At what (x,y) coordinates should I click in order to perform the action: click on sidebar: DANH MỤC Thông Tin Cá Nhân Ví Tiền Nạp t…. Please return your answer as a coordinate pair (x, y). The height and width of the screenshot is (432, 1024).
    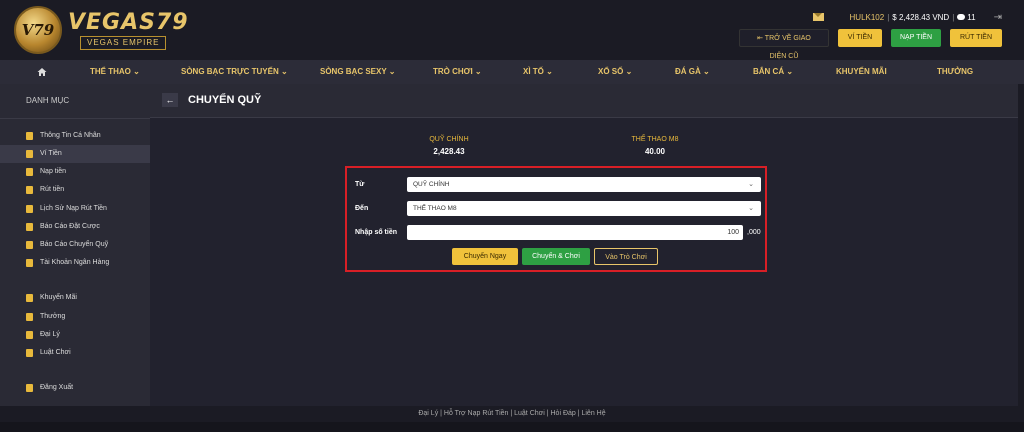
    Looking at the image, I should click on (75, 245).